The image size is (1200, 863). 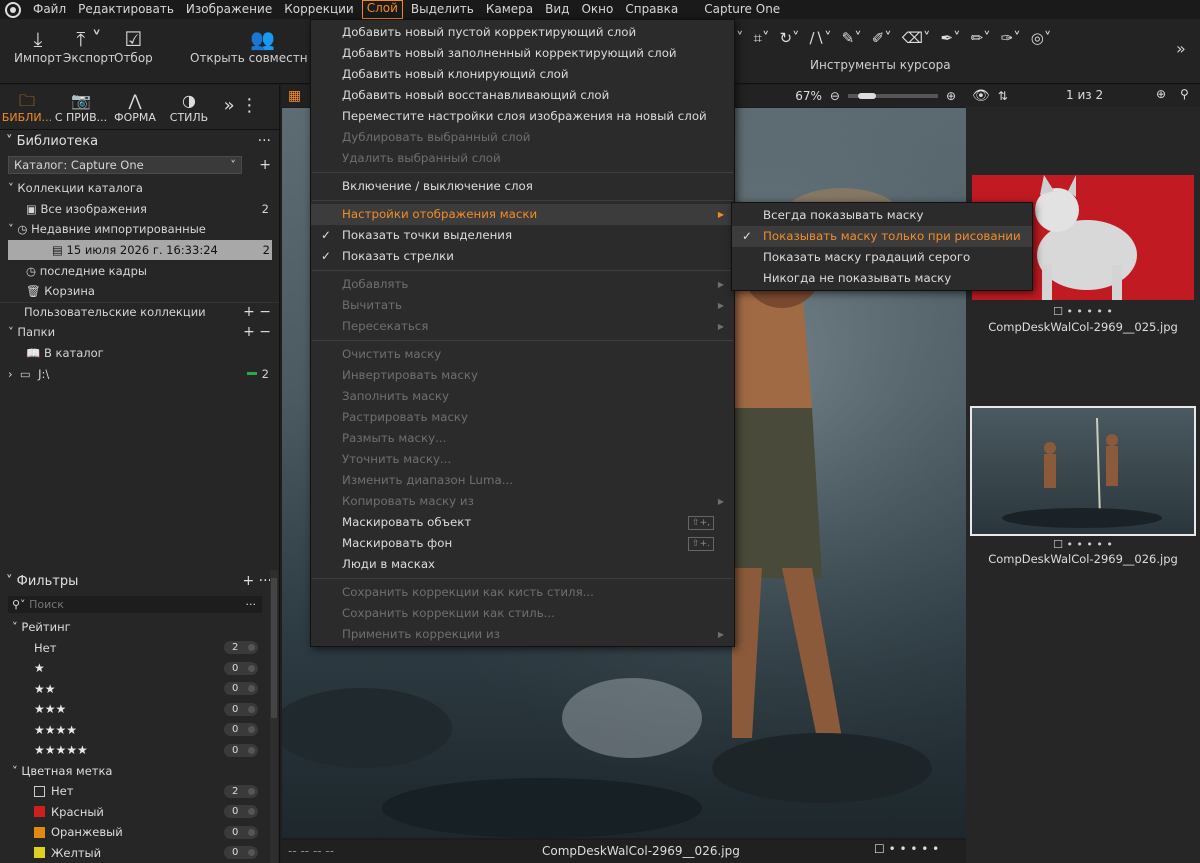 I want to click on spot-tool-icon: ✎˅, so click(x=852, y=38).